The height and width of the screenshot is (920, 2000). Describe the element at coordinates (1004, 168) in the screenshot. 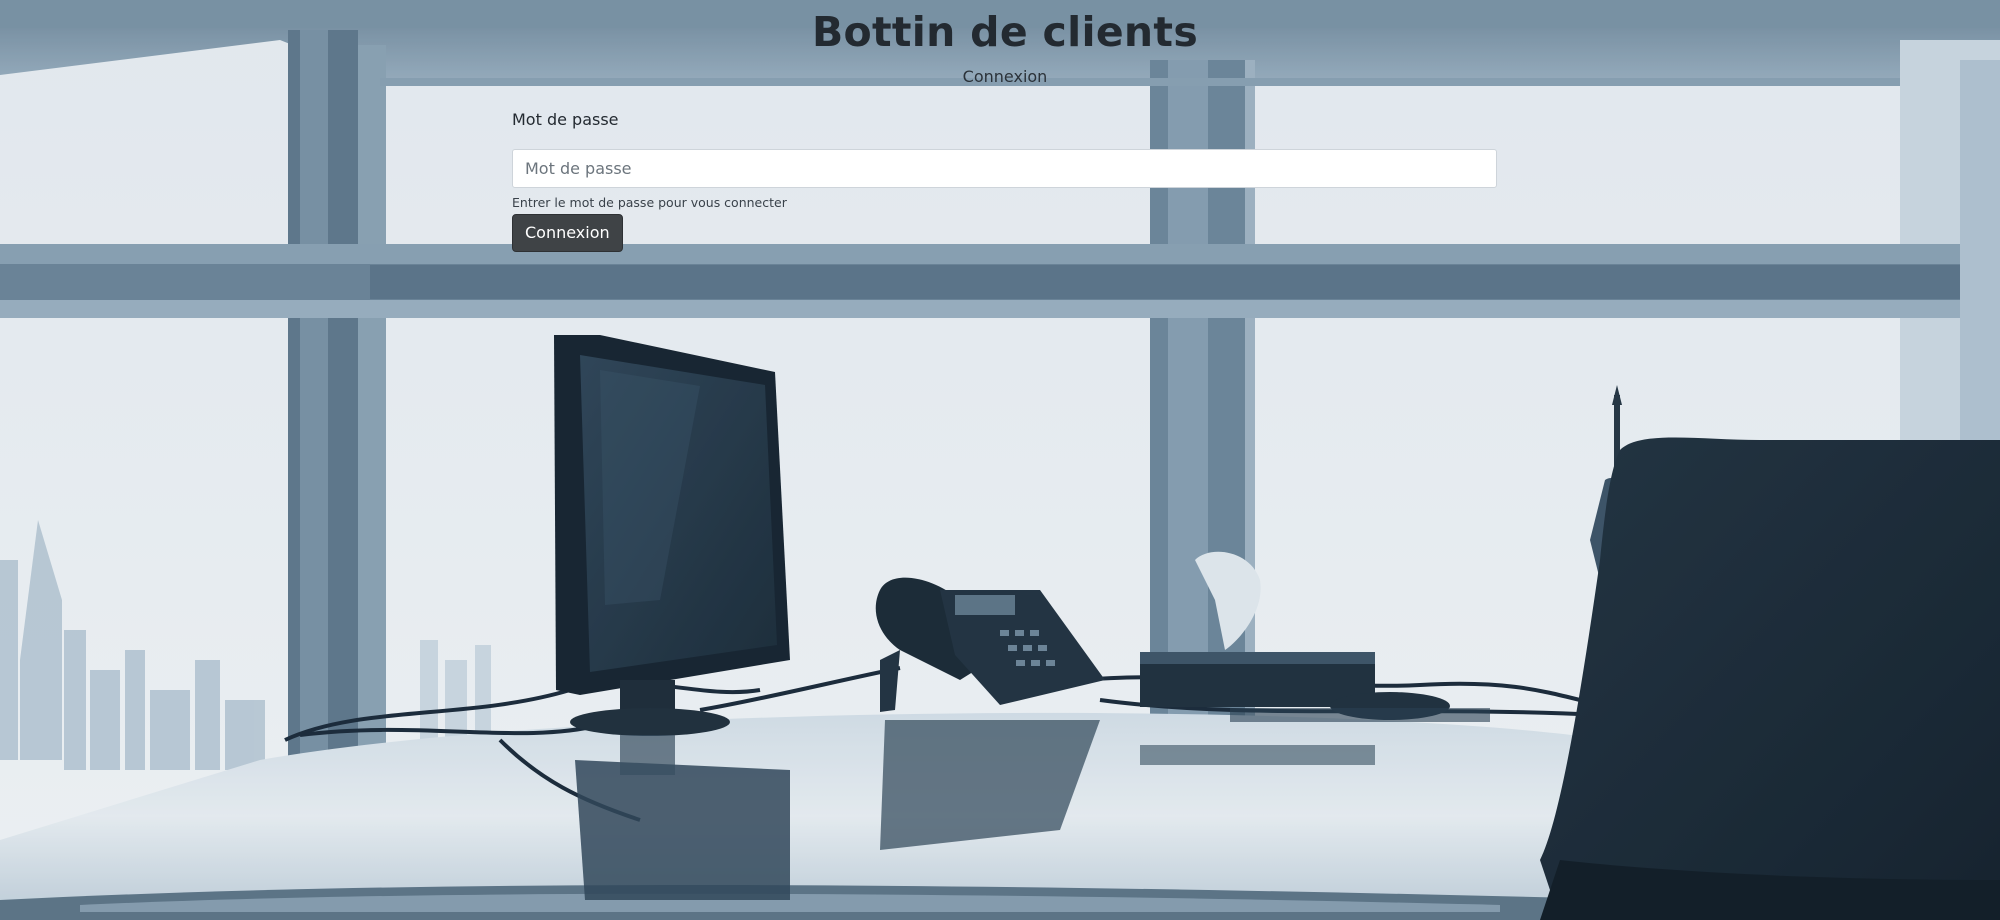

I see `password-input` at that location.